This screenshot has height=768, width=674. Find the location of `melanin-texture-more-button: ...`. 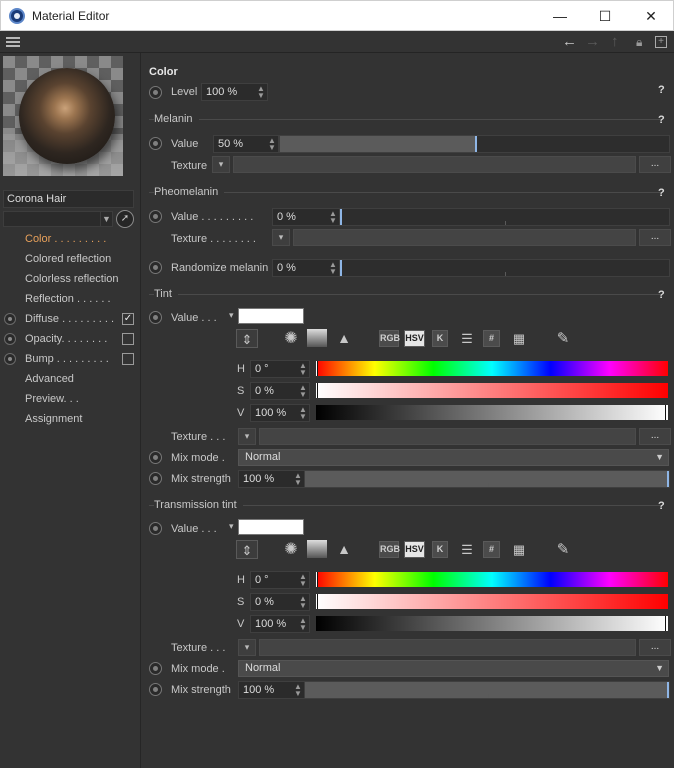

melanin-texture-more-button: ... is located at coordinates (655, 164).